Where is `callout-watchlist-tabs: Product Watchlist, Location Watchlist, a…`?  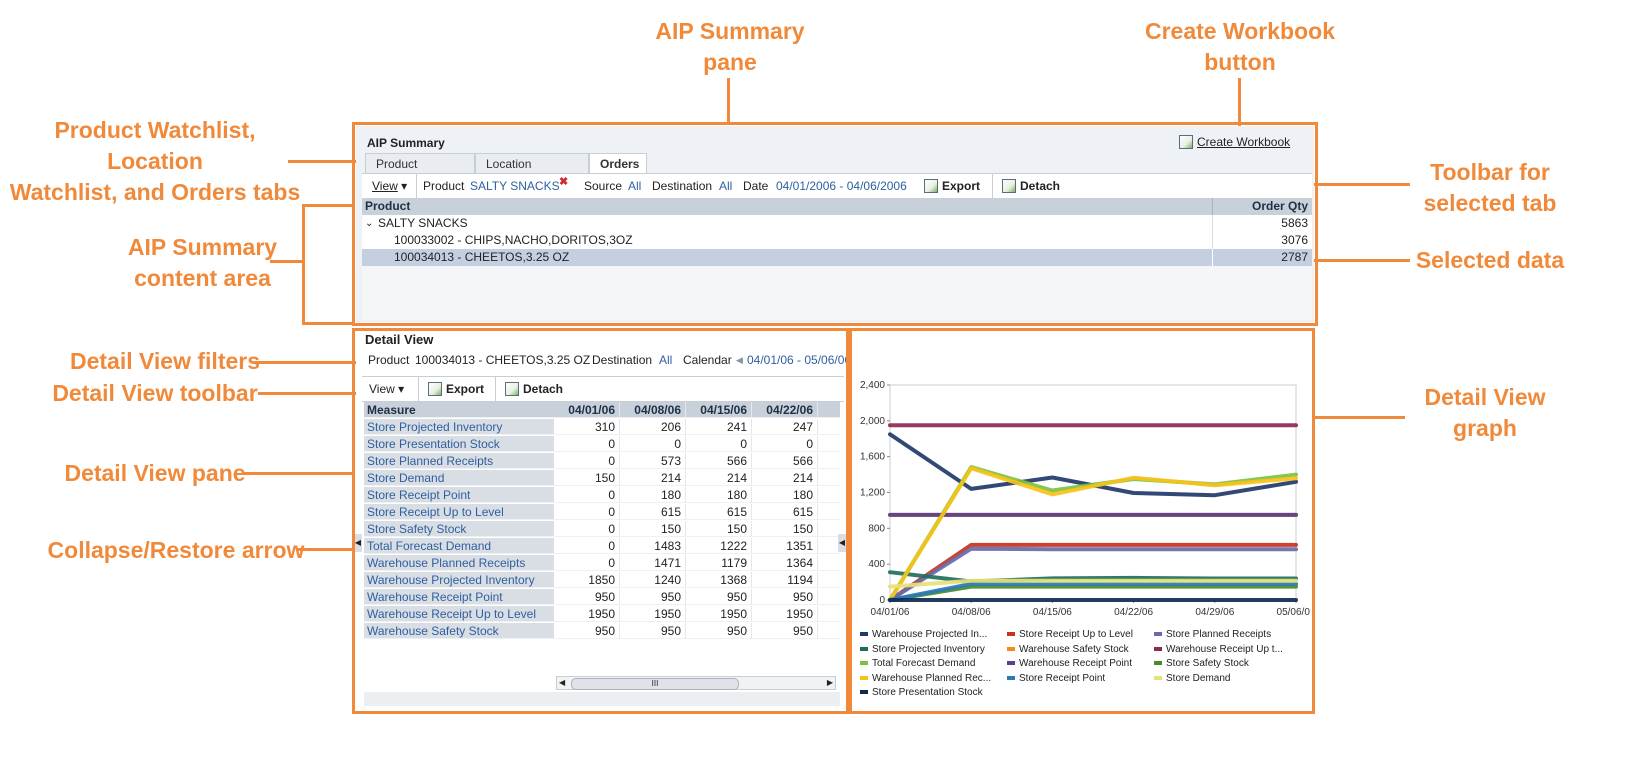 callout-watchlist-tabs: Product Watchlist, Location Watchlist, a… is located at coordinates (155, 161).